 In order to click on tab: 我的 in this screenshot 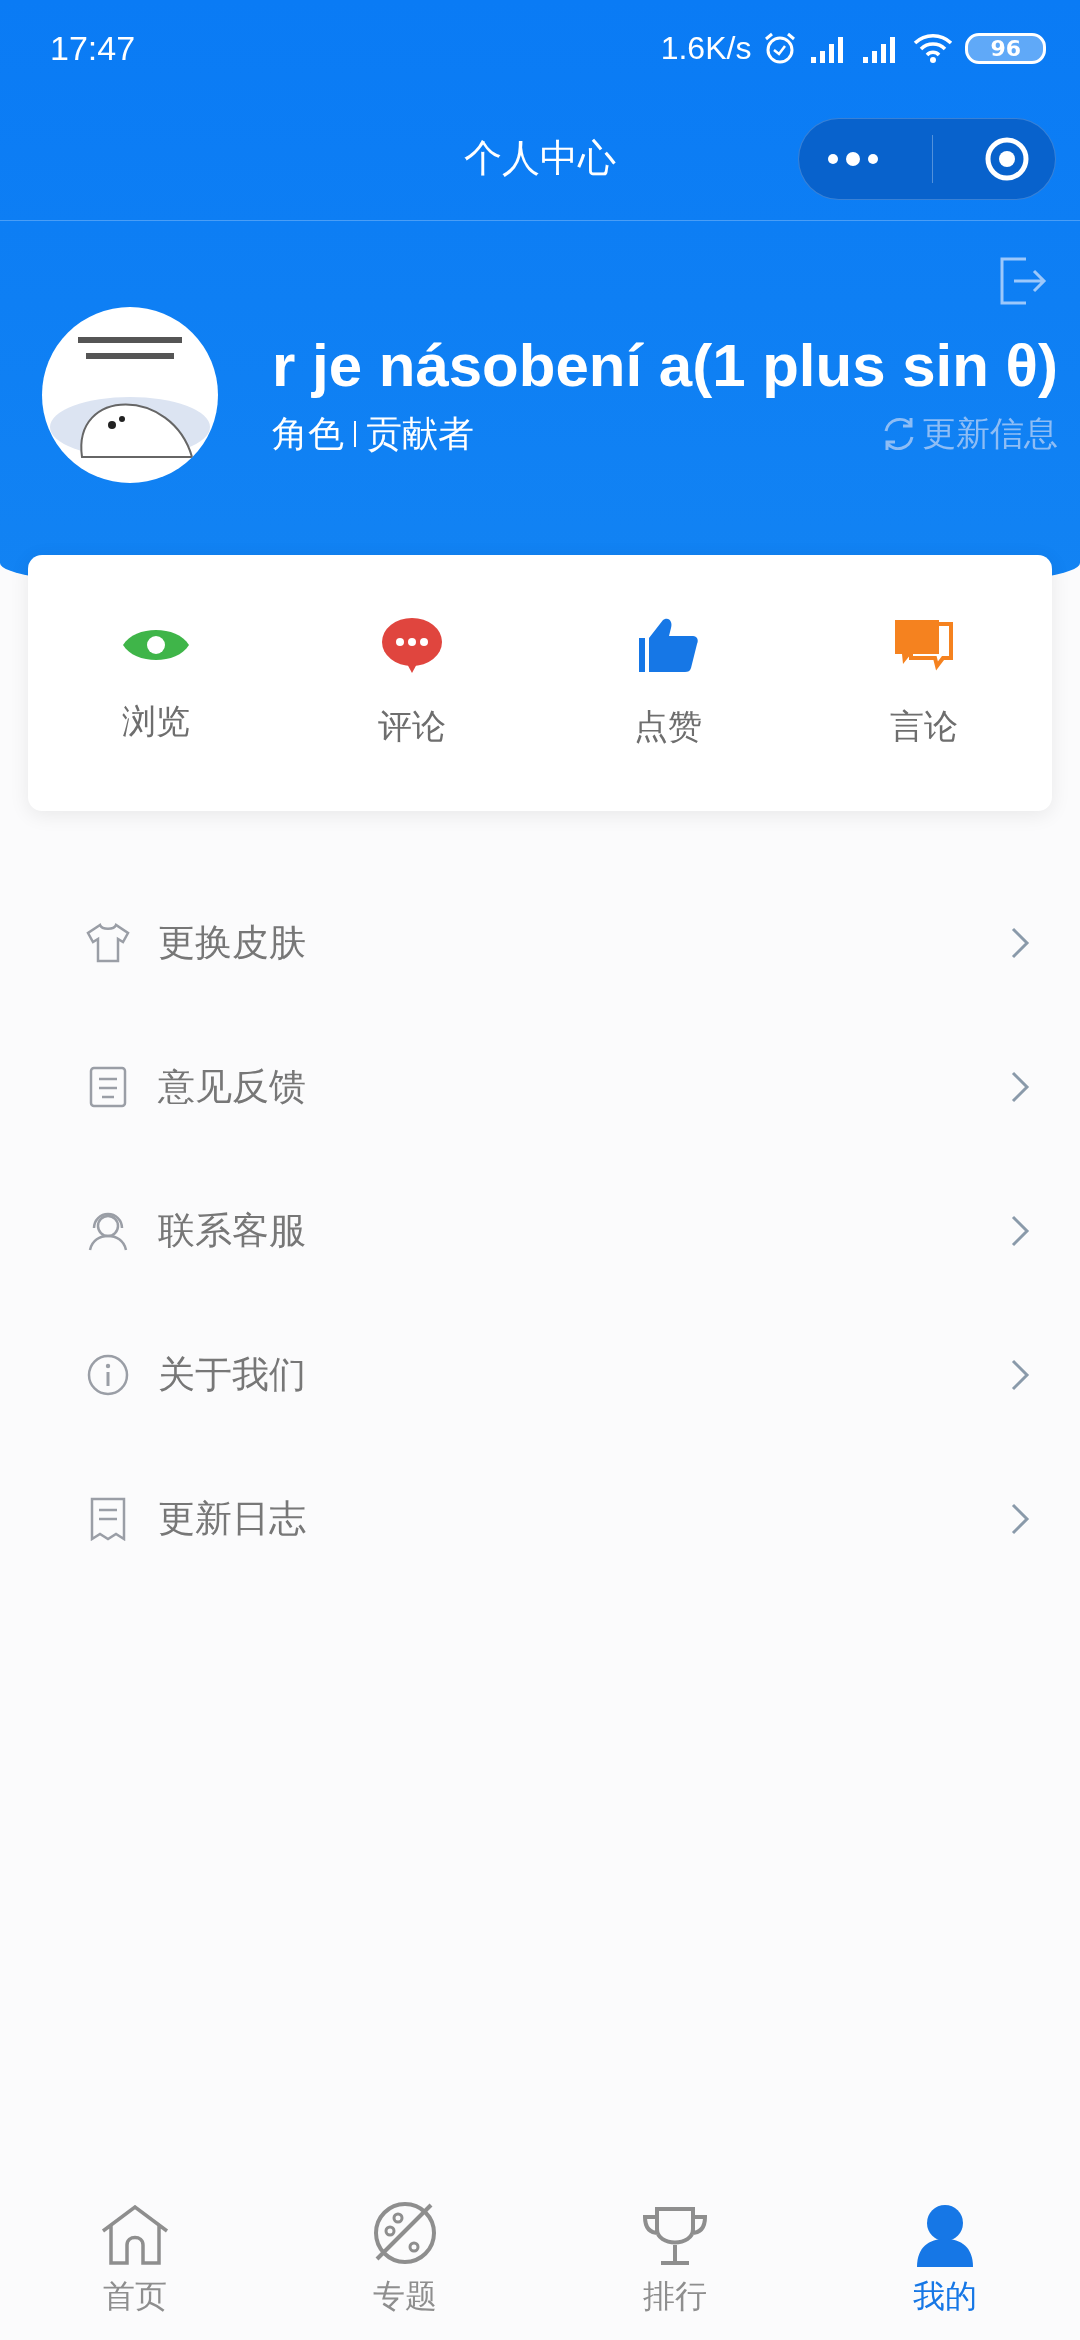, I will do `click(945, 2235)`.